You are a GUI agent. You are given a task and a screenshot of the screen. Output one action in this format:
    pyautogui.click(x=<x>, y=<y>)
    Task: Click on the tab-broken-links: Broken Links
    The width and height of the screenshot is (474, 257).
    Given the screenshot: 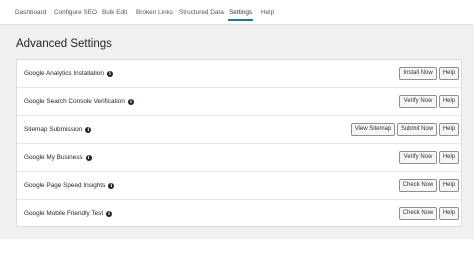 What is the action you would take?
    pyautogui.click(x=154, y=12)
    